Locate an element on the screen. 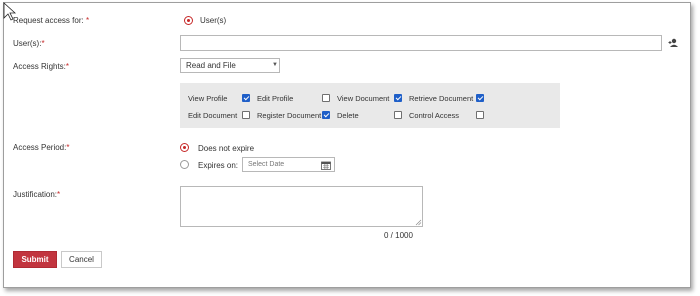  perm-label: View Profile is located at coordinates (208, 98).